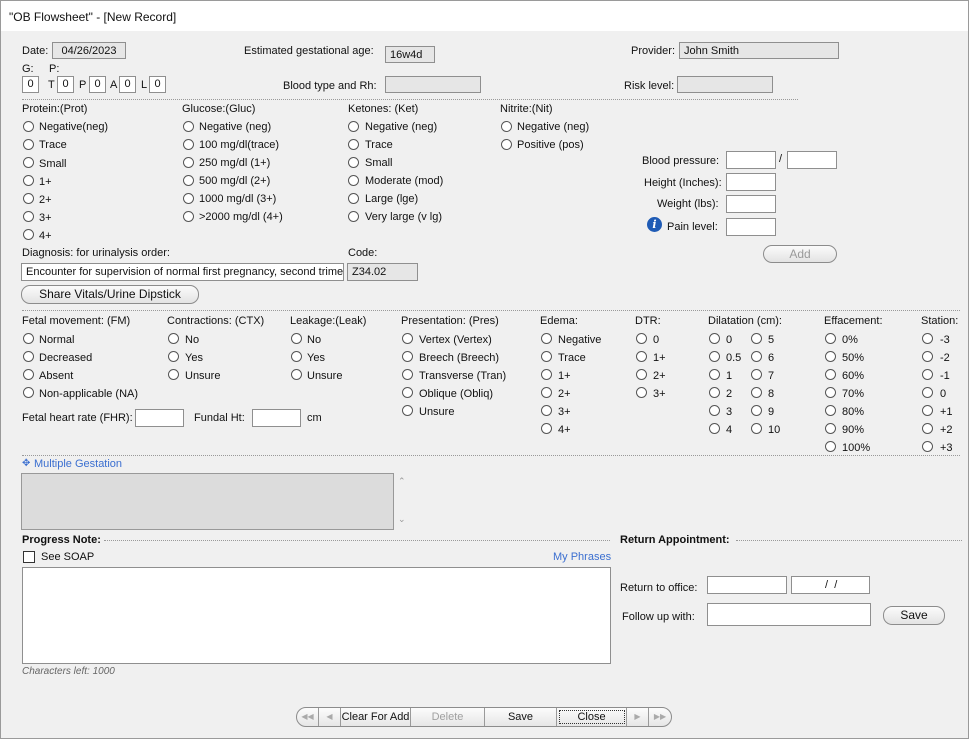 Image resolution: width=969 pixels, height=739 pixels. Describe the element at coordinates (29, 557) in the screenshot. I see `see-soap-checkbox` at that location.